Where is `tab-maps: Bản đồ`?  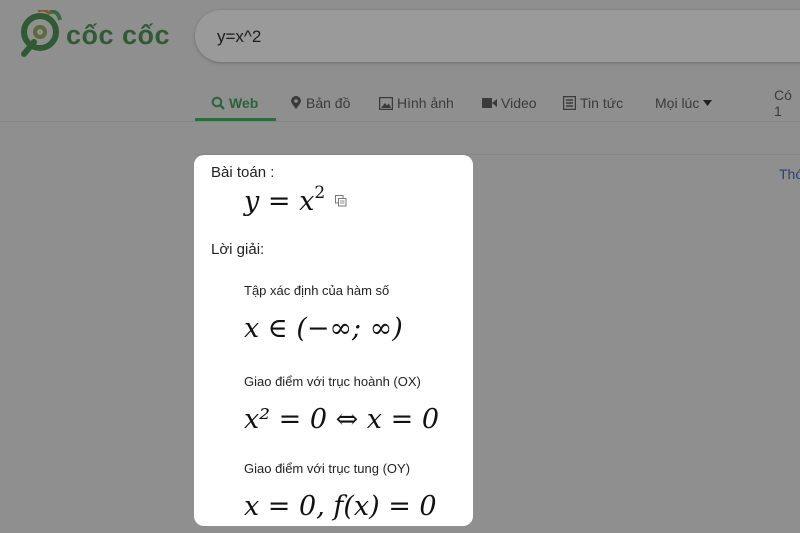
tab-maps: Bản đồ is located at coordinates (320, 103).